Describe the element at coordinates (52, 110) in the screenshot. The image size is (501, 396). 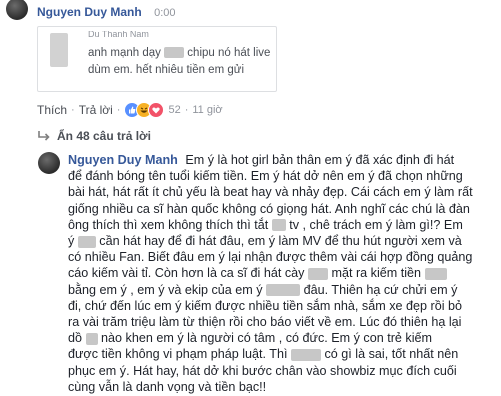
I see `like-link: Thích` at that location.